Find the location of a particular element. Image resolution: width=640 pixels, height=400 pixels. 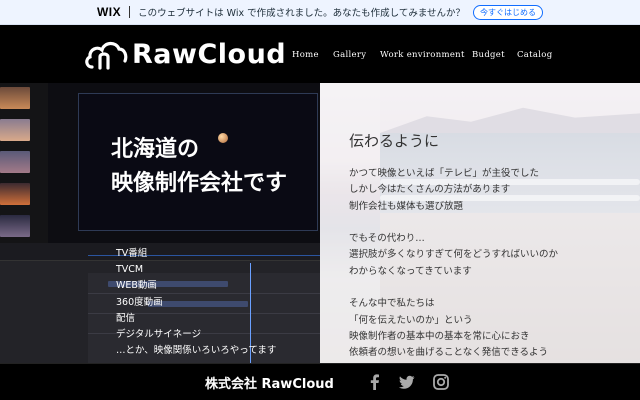

nav-budget: Budget is located at coordinates (488, 55).